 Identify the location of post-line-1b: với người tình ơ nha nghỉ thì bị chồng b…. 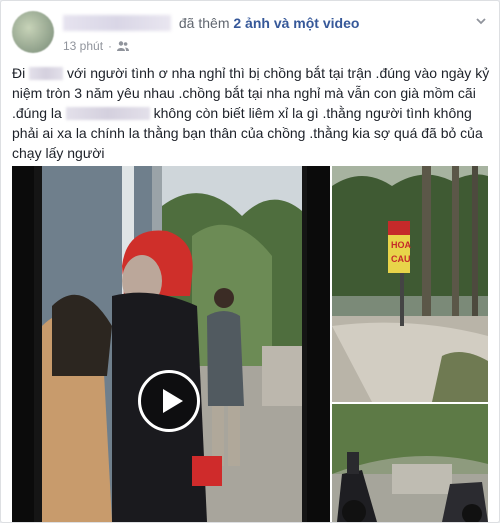
(278, 73).